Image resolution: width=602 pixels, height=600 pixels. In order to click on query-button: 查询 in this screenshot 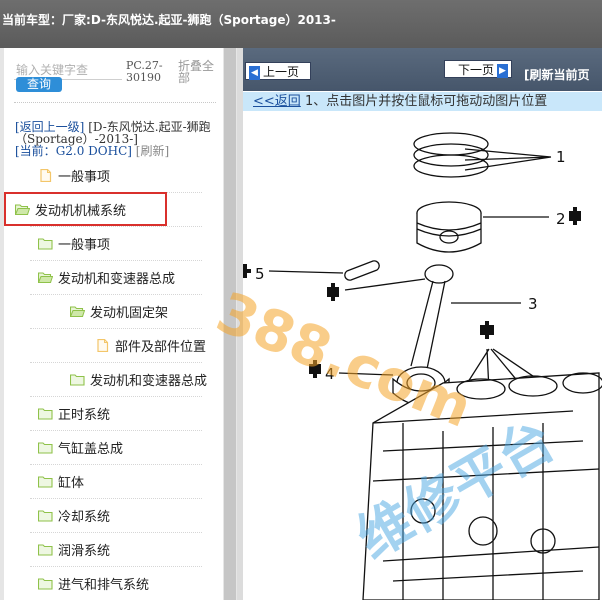, I will do `click(39, 84)`.